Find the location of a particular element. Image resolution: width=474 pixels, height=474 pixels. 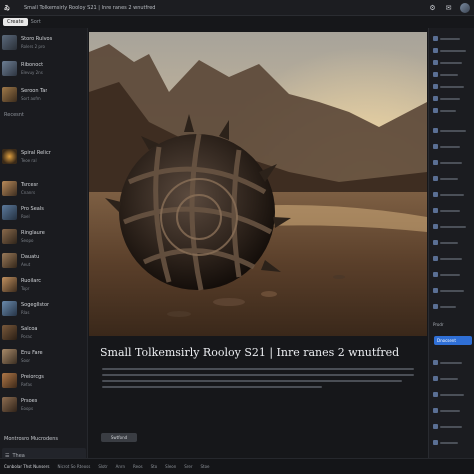

sidebar-item-meta: Aeut is located at coordinates (26, 264).